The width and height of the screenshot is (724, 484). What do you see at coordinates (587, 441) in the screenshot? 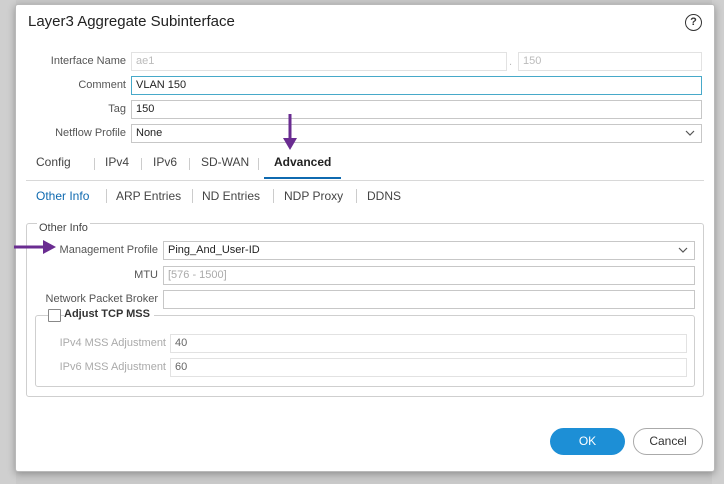
I see `ok-button: OK` at bounding box center [587, 441].